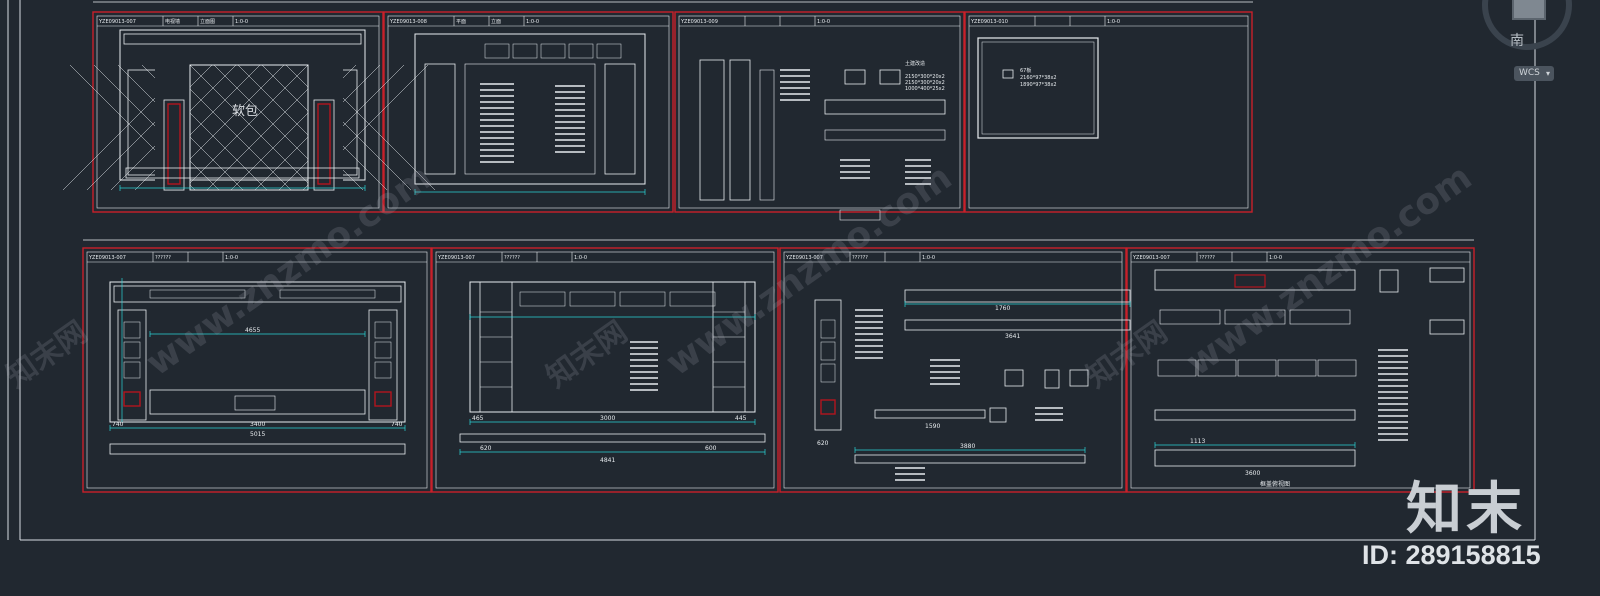 Image resolution: width=1600 pixels, height=596 pixels. What do you see at coordinates (741, 418) in the screenshot?
I see `dimension-text: 445` at bounding box center [741, 418].